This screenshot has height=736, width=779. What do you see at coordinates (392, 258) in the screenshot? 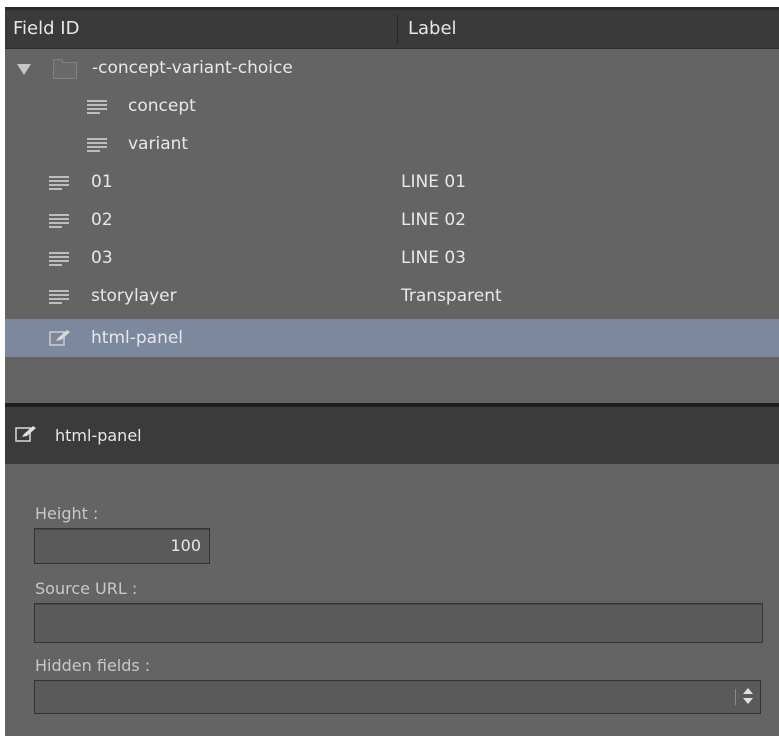
I see `tree-row-03: 03 LINE 03` at bounding box center [392, 258].